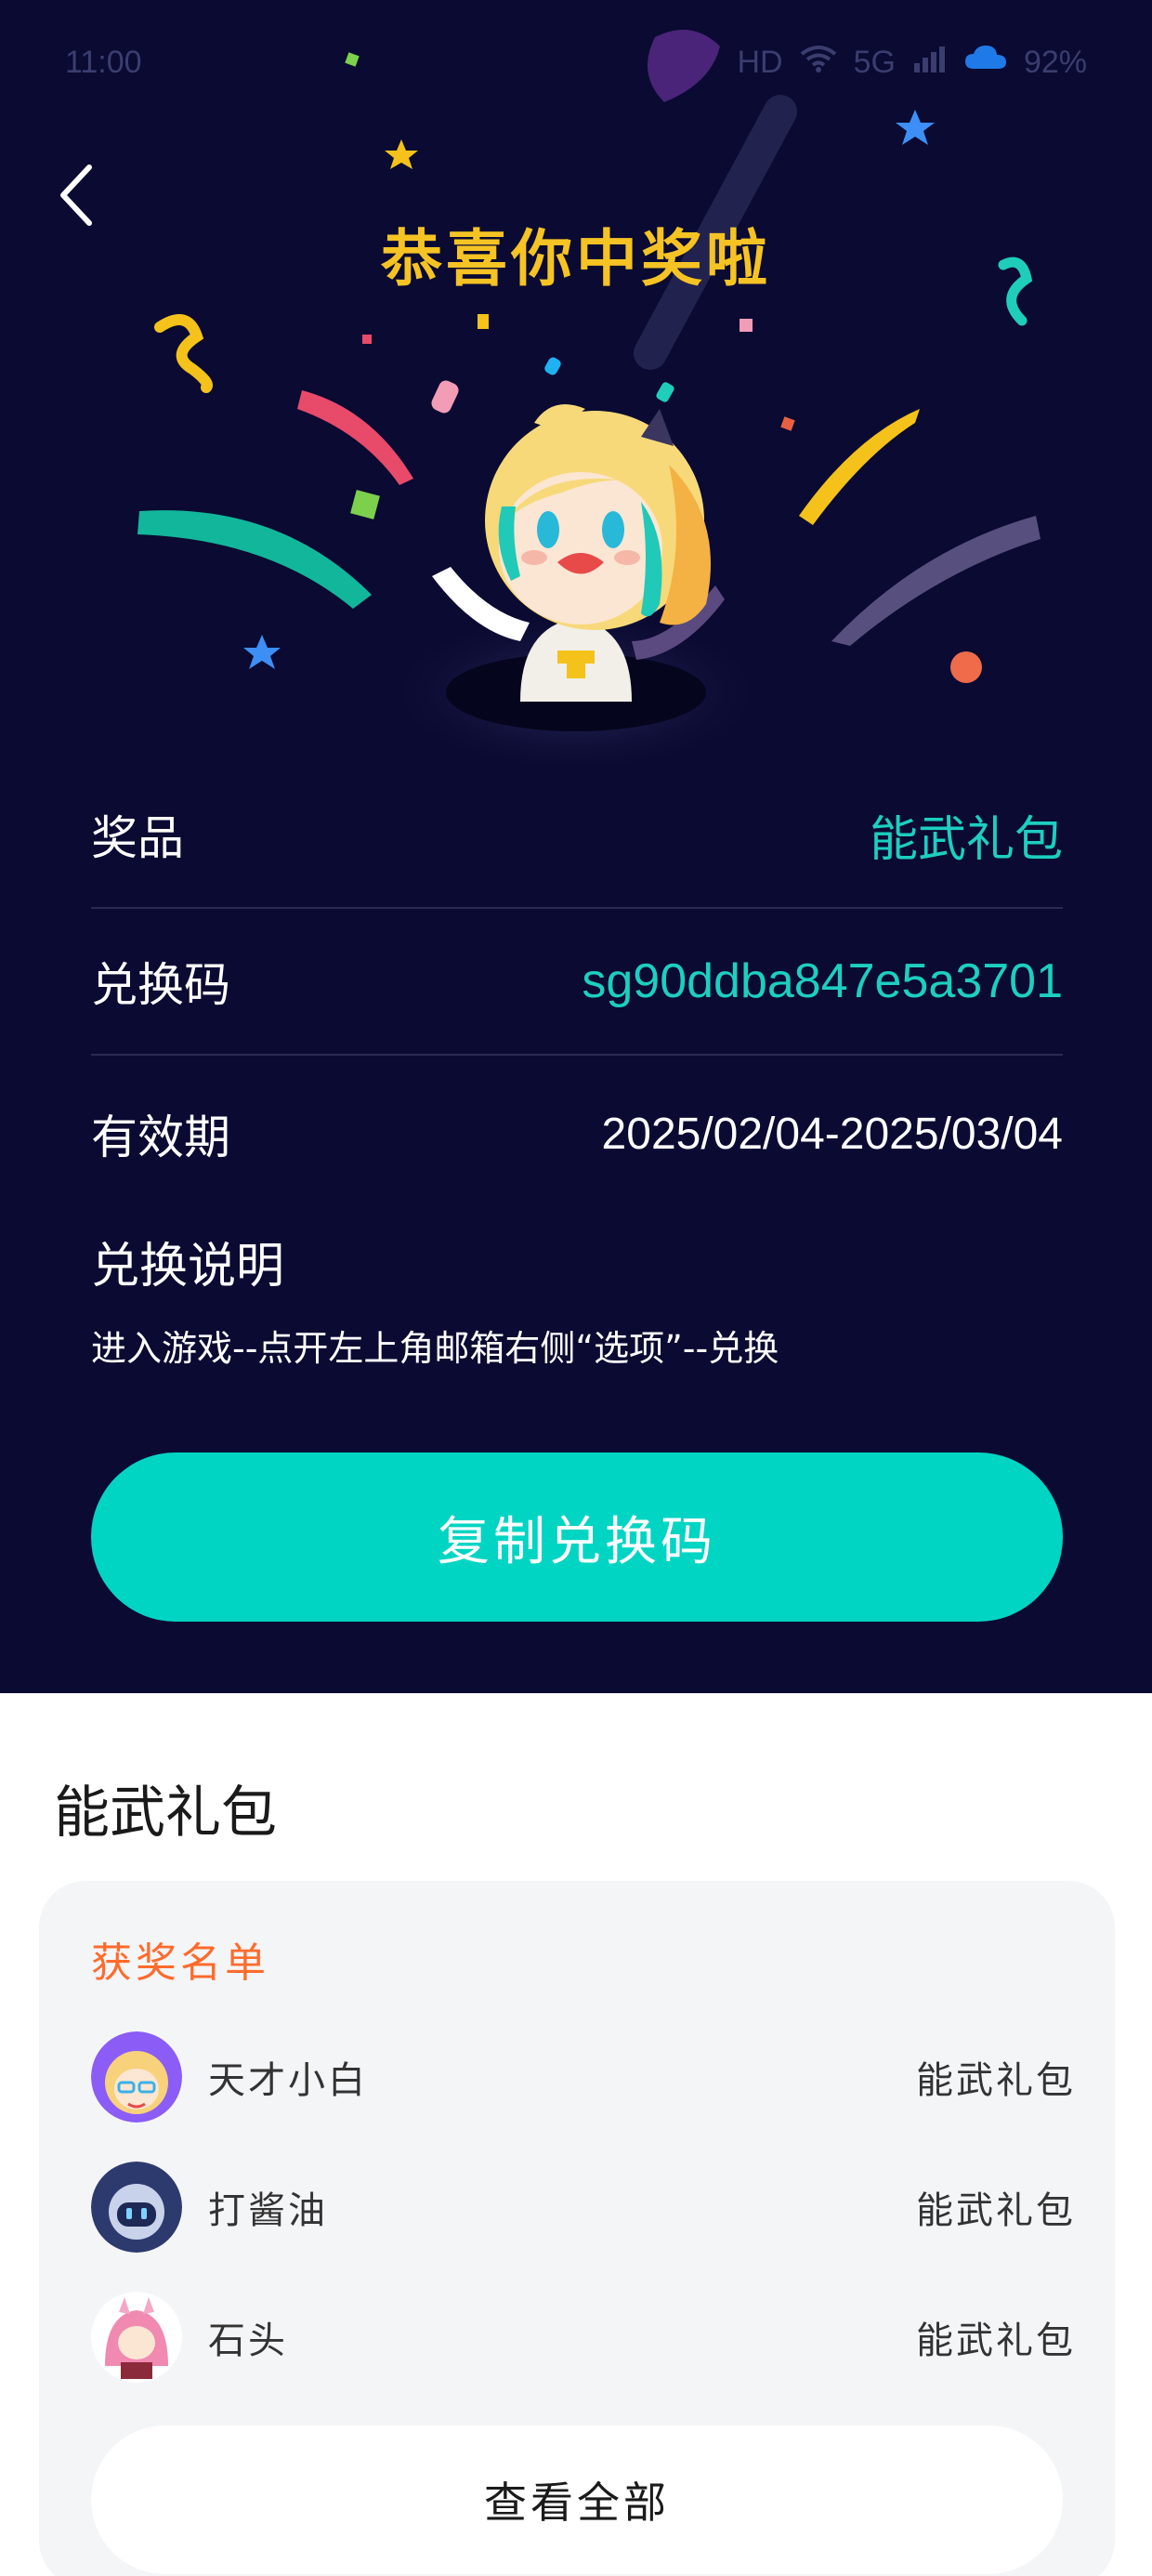 This screenshot has width=1152, height=2576. I want to click on winner-name: 石头, so click(248, 2341).